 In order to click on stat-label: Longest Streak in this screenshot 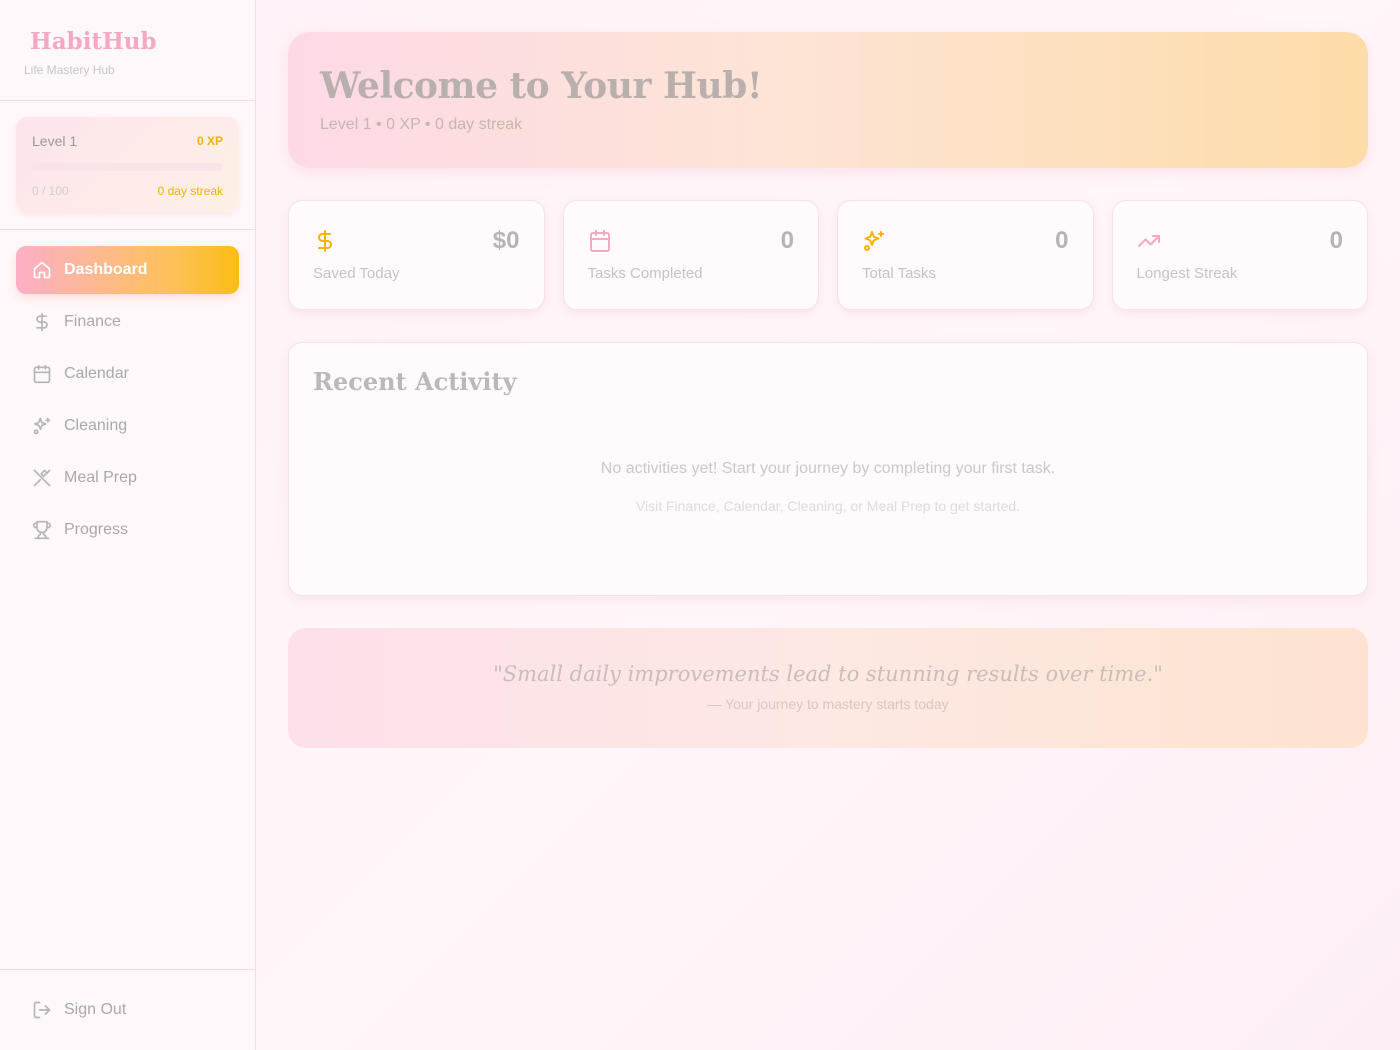, I will do `click(1187, 273)`.